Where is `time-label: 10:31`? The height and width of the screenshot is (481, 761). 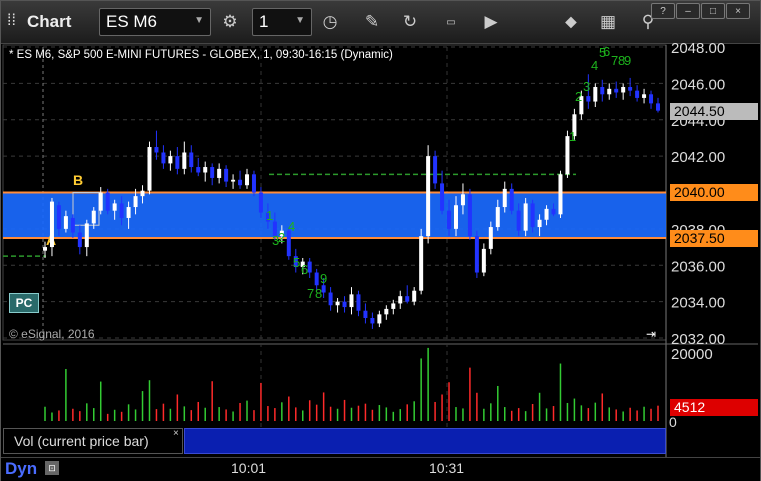
time-label: 10:31 is located at coordinates (447, 468).